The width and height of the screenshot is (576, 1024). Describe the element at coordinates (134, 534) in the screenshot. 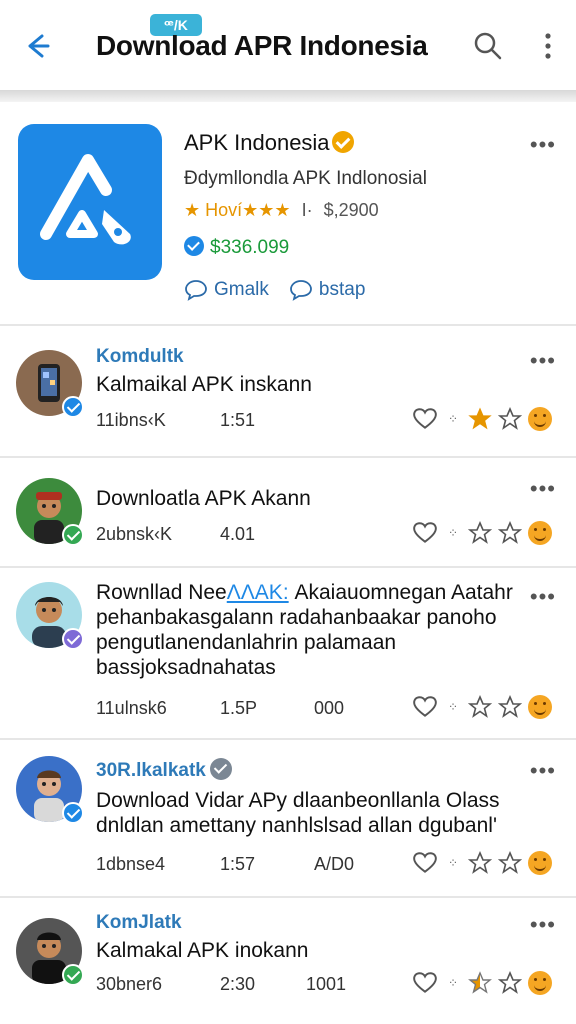

I see `post-date: 2ubnsk‹K` at that location.